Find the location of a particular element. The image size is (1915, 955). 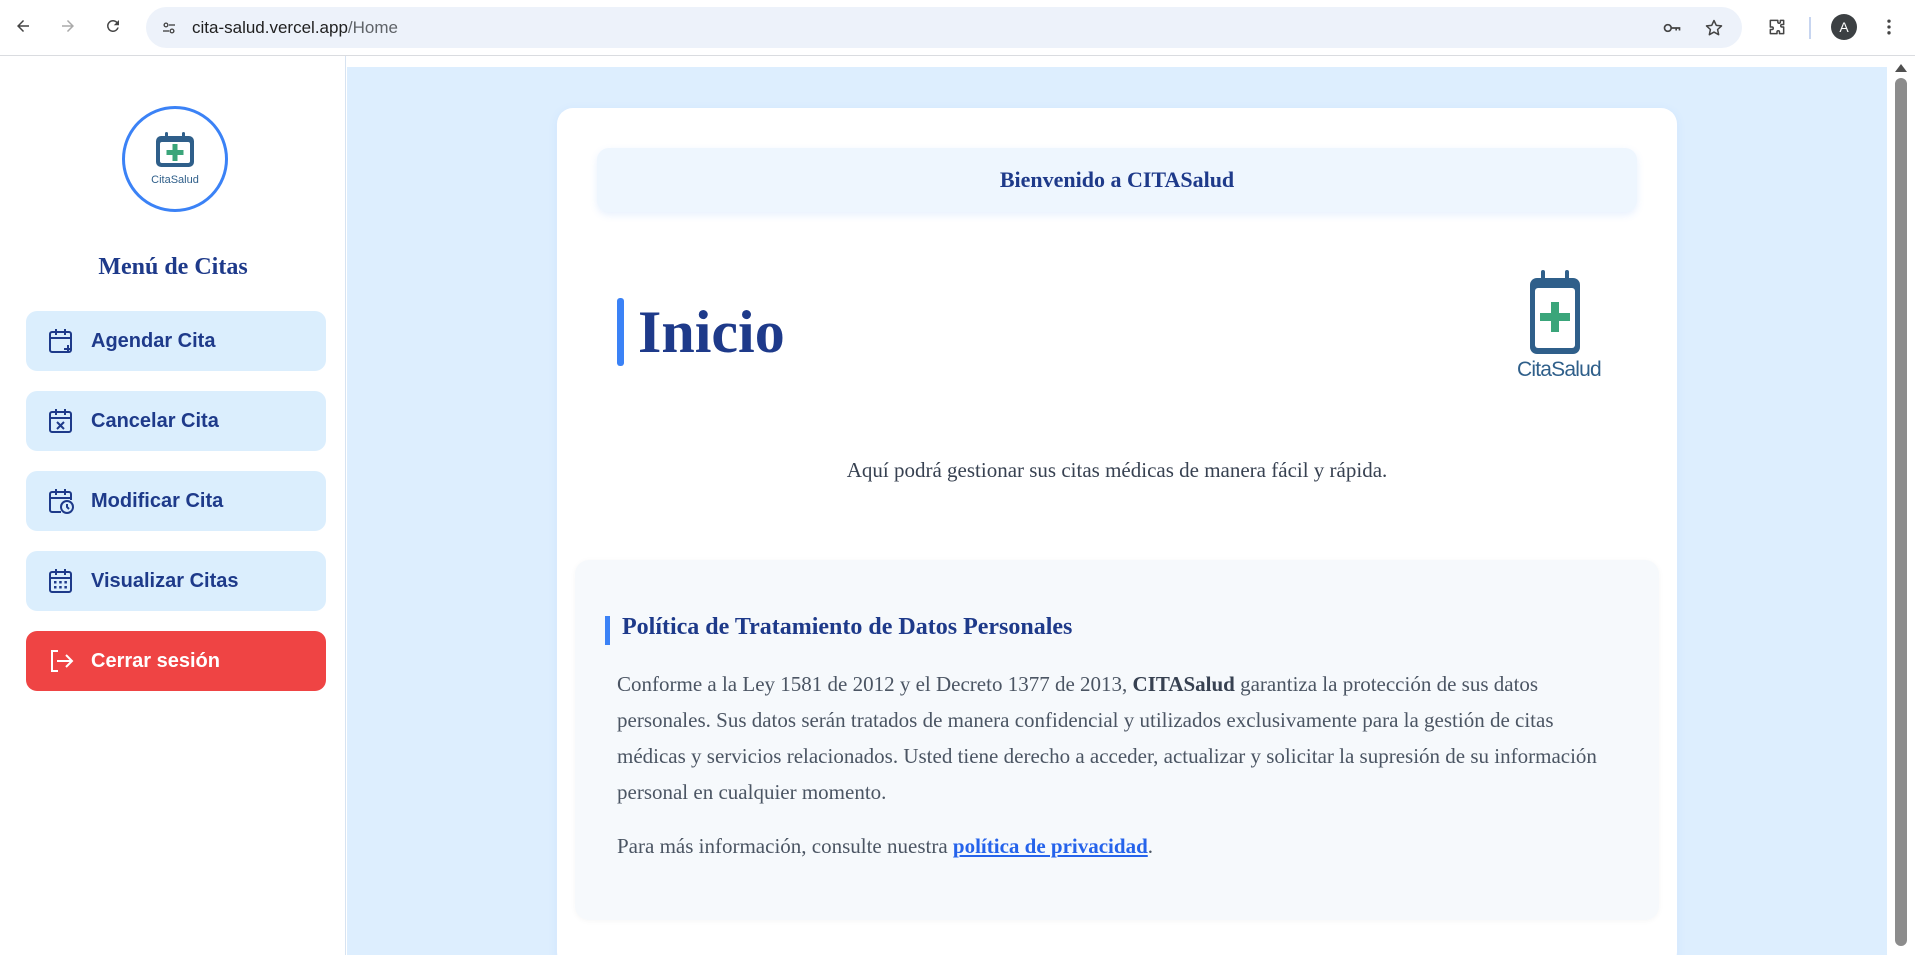

policy-more-text: Para más información, consulte nuestra is located at coordinates (782, 846).